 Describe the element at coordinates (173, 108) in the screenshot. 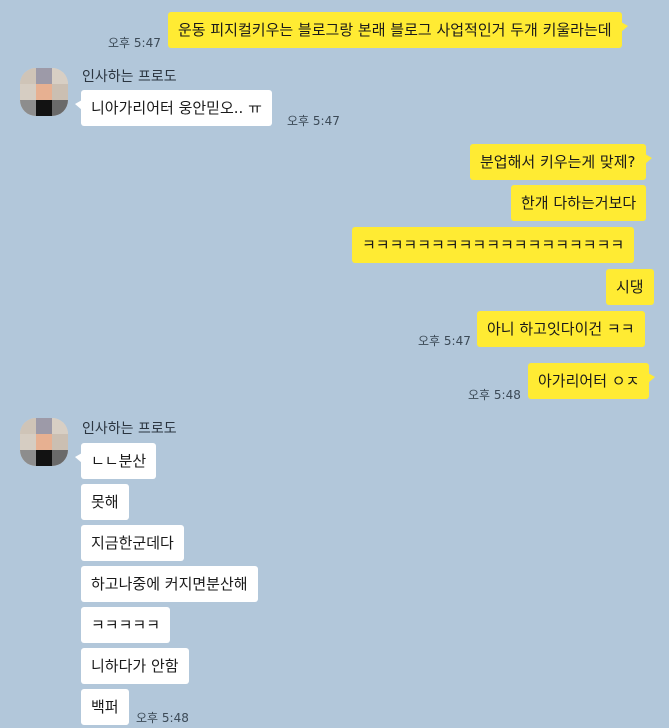

I see `their-message-bubble: 니아가리어터 웅안믿오.. ㅠ` at that location.